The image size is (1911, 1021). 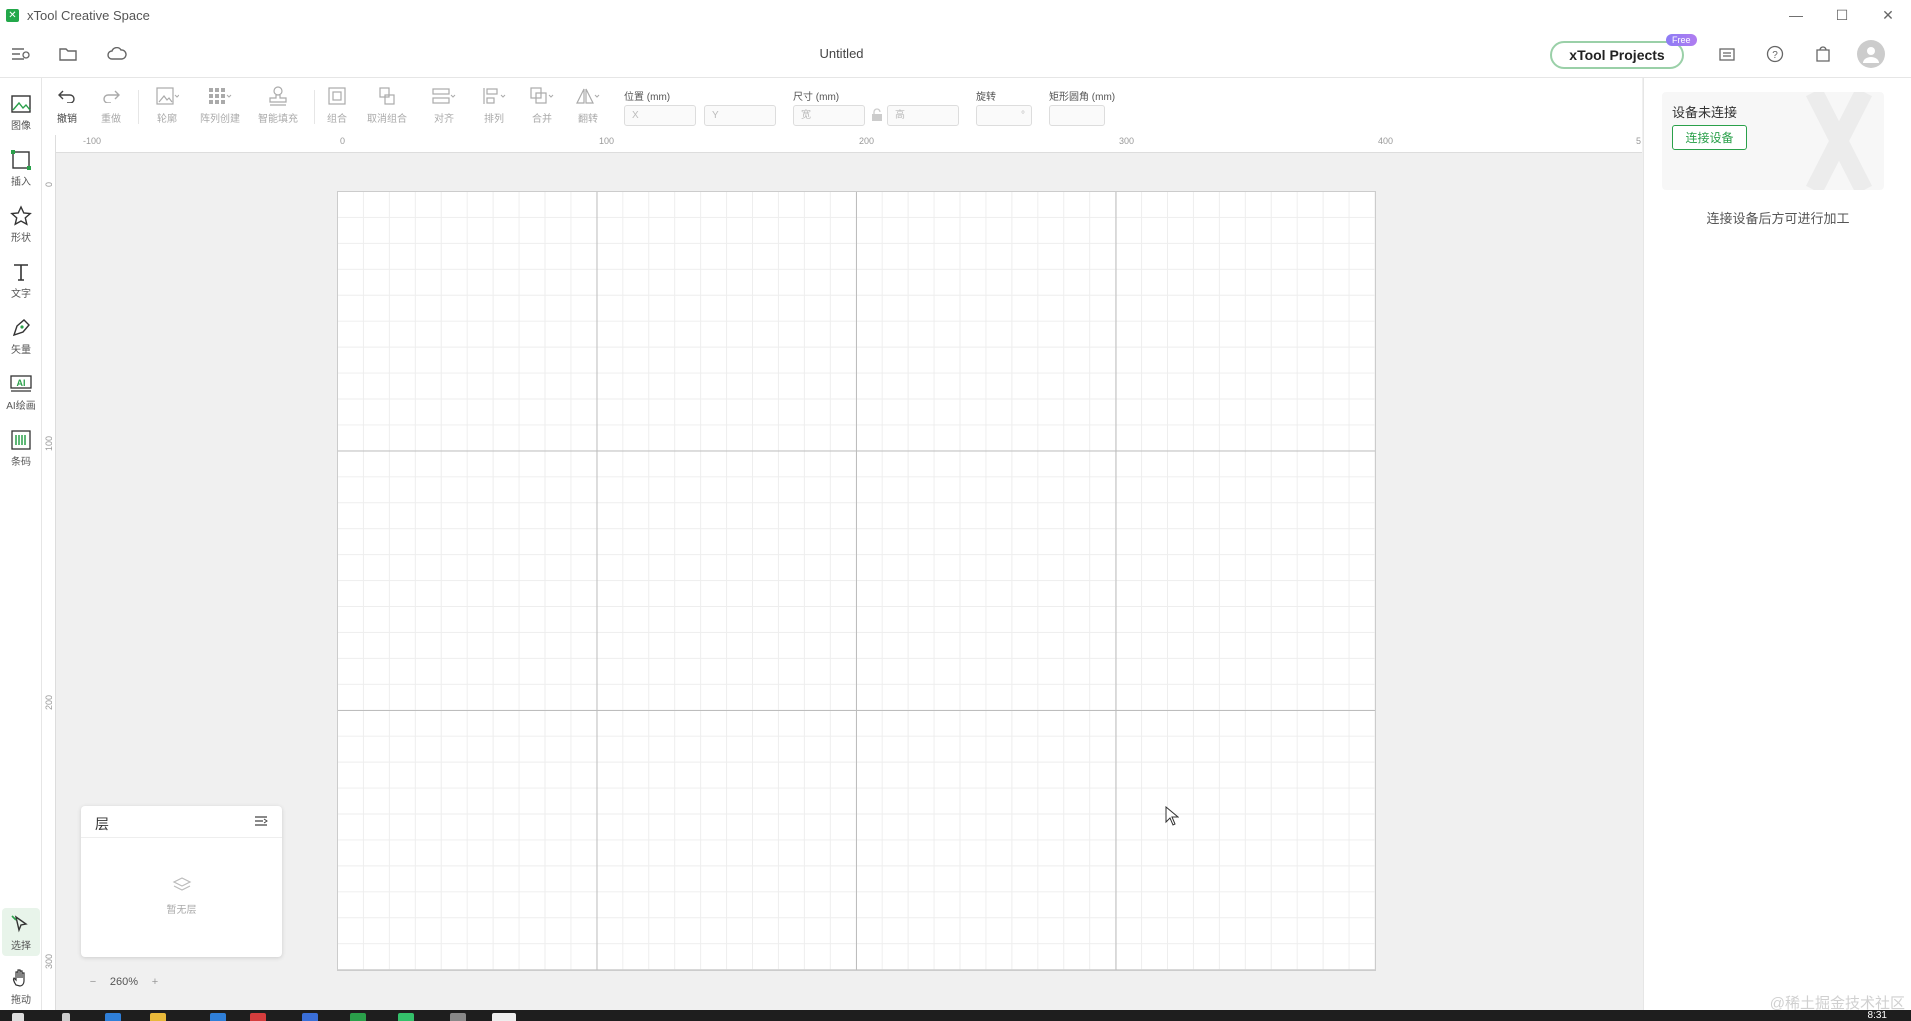 I want to click on device-hint: 连接设备后方可进行加工, so click(x=1778, y=218).